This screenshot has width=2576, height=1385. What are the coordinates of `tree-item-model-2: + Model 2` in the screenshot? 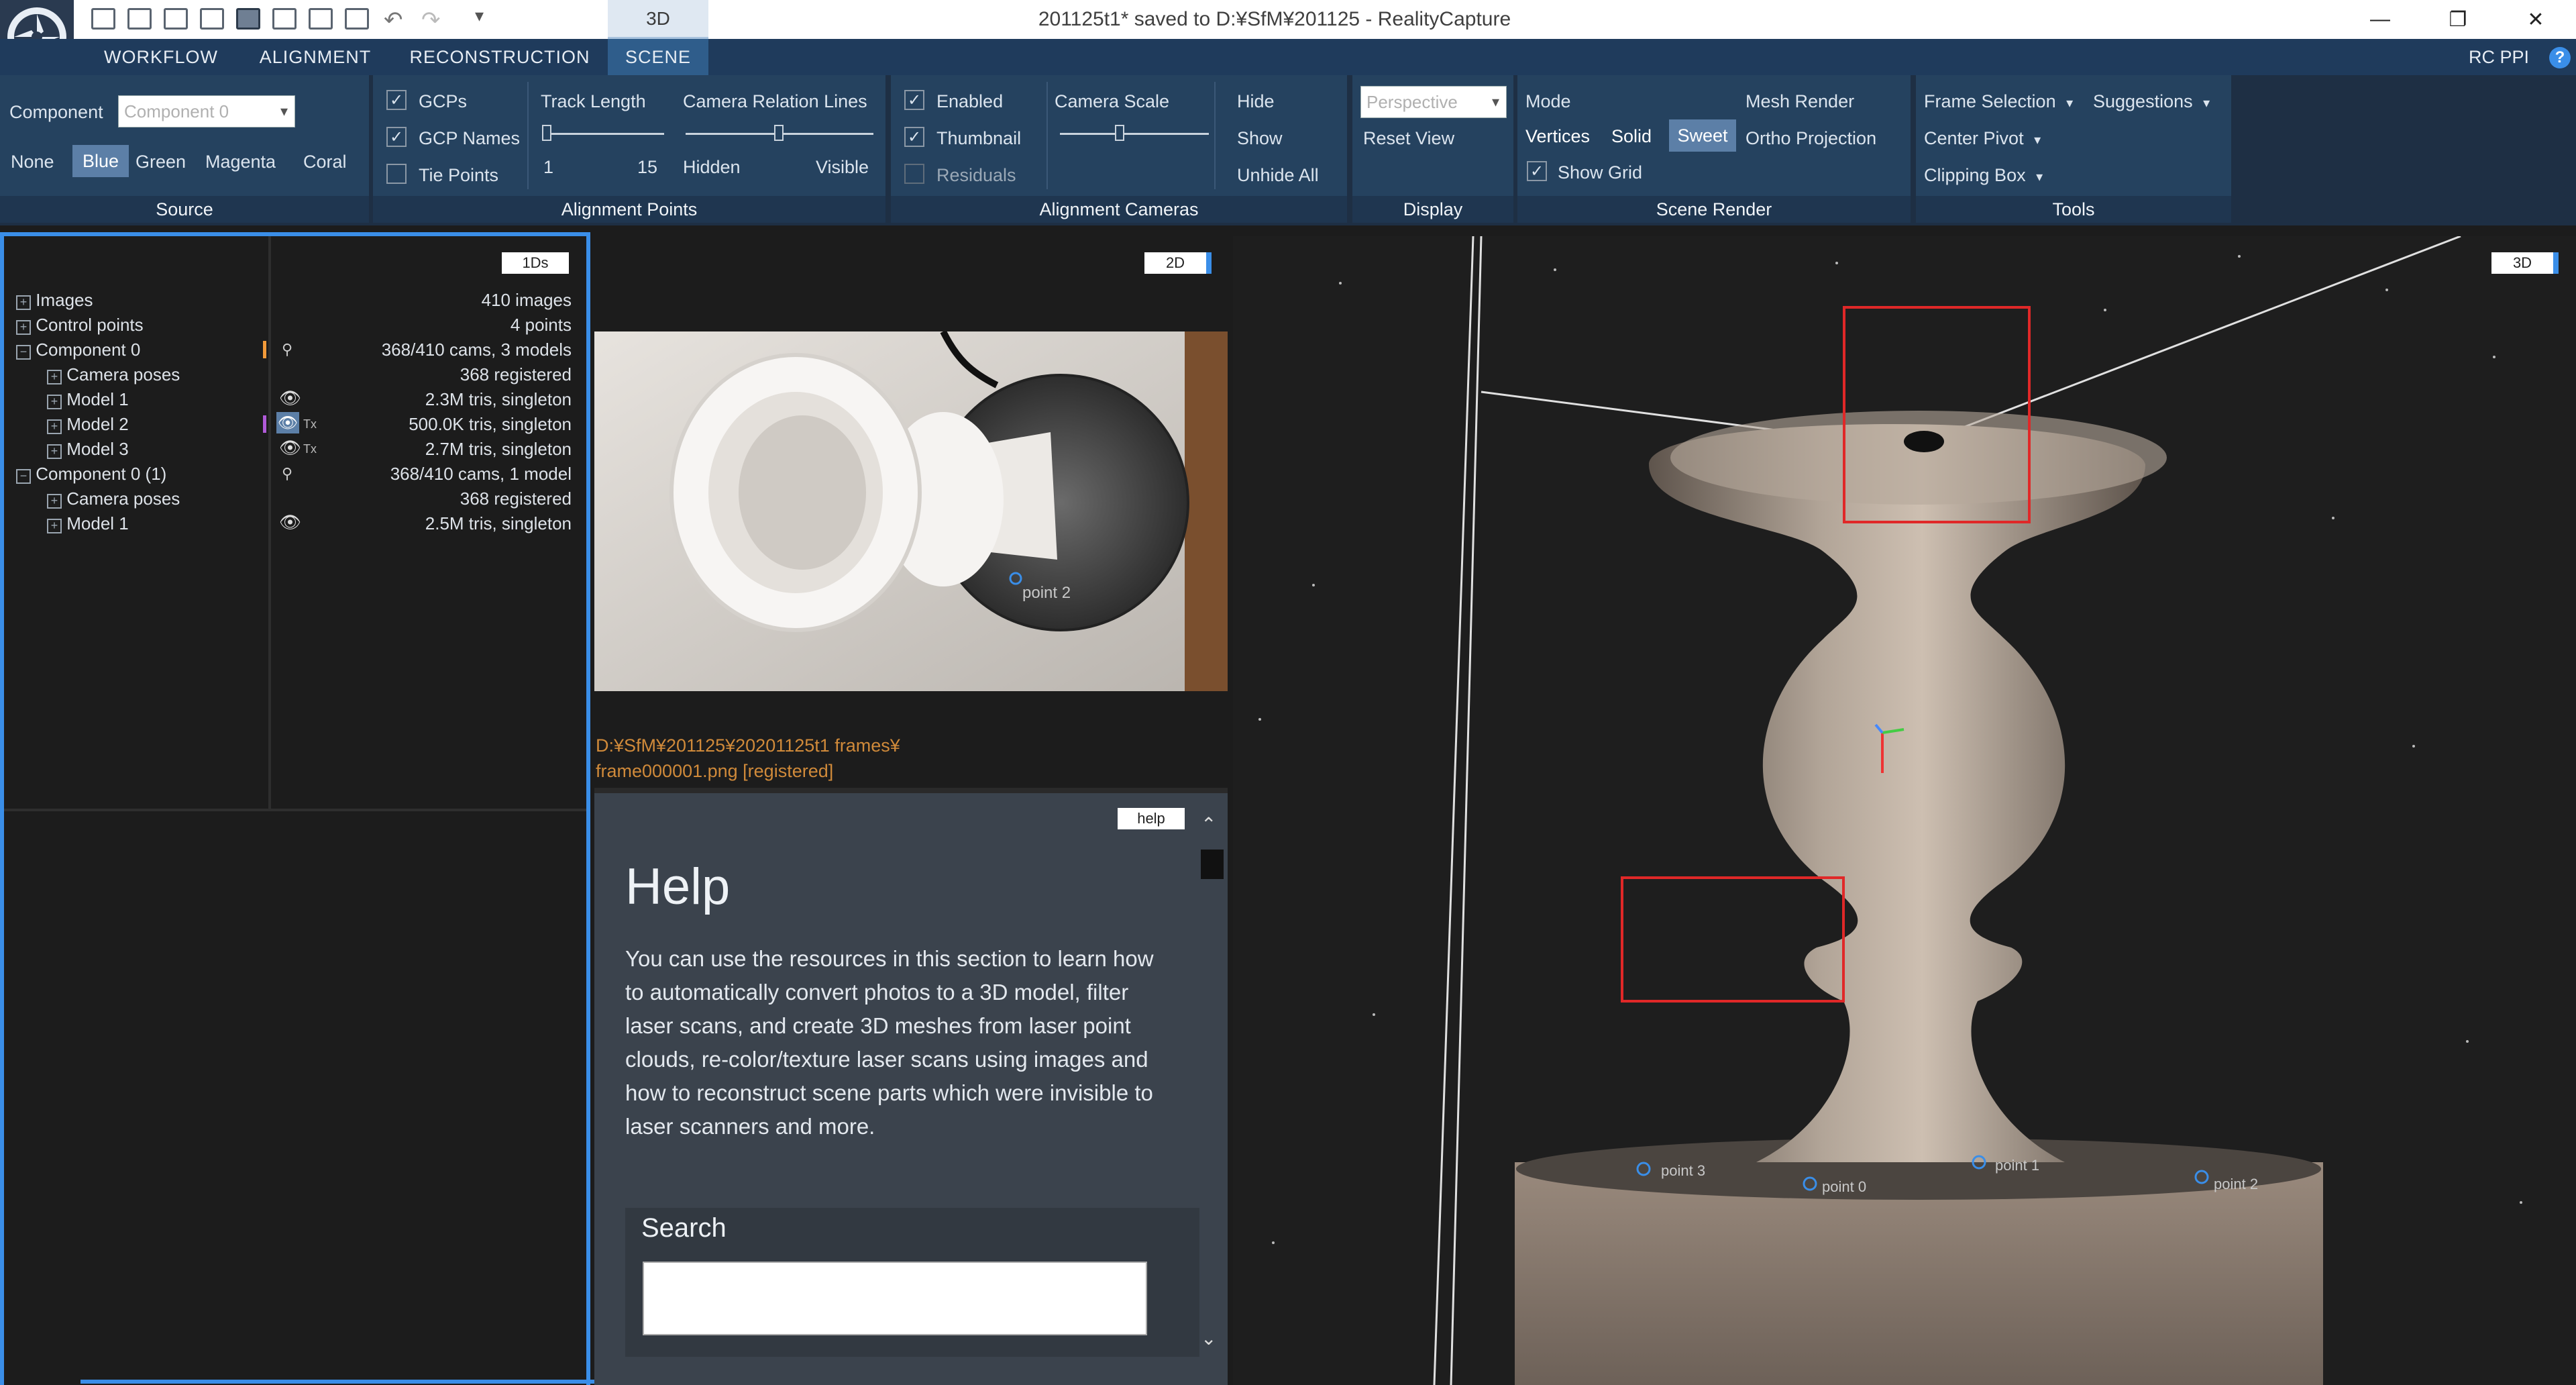 It's located at (88, 424).